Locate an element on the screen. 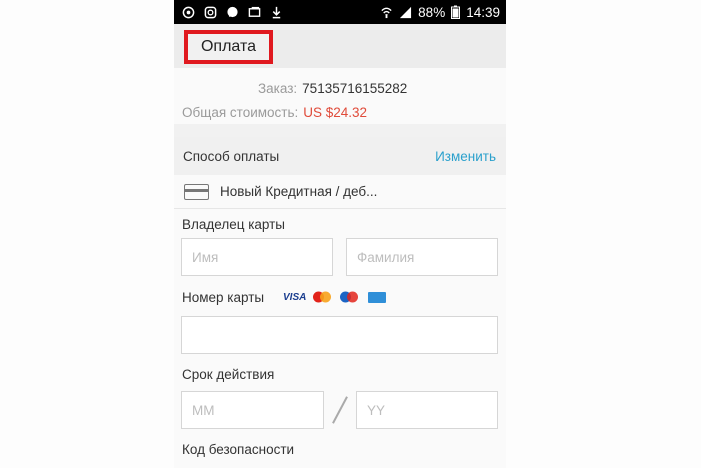  battery-icon is located at coordinates (456, 12).